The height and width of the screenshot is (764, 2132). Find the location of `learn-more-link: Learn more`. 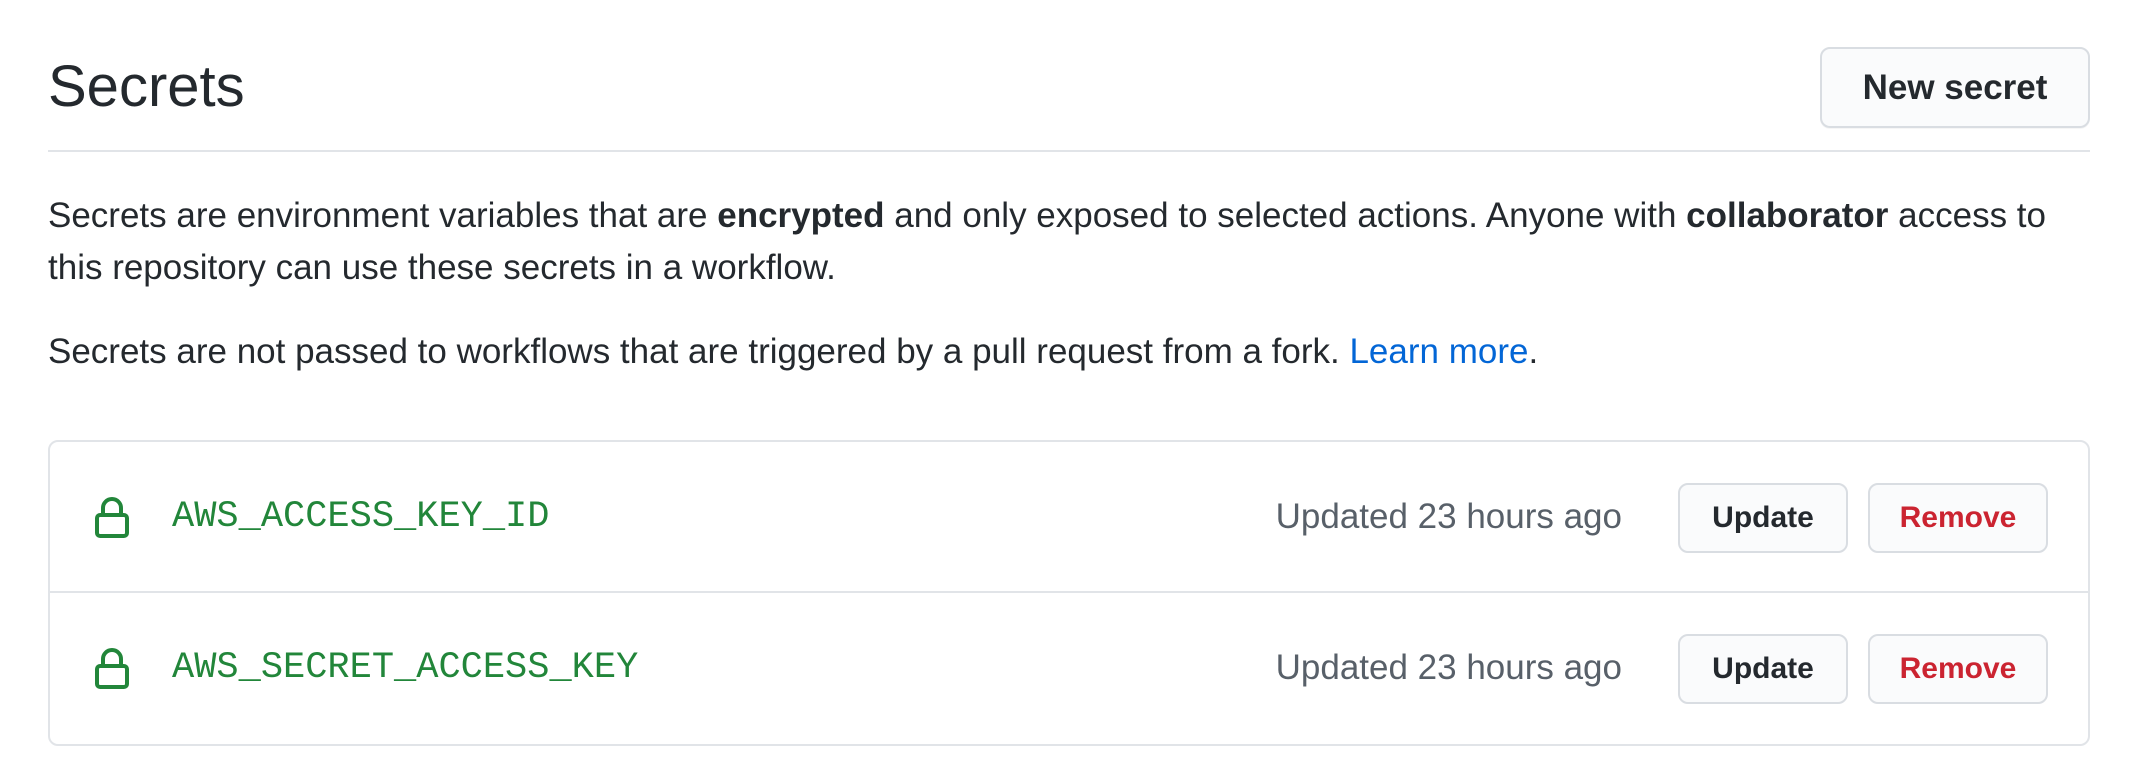

learn-more-link: Learn more is located at coordinates (1438, 351).